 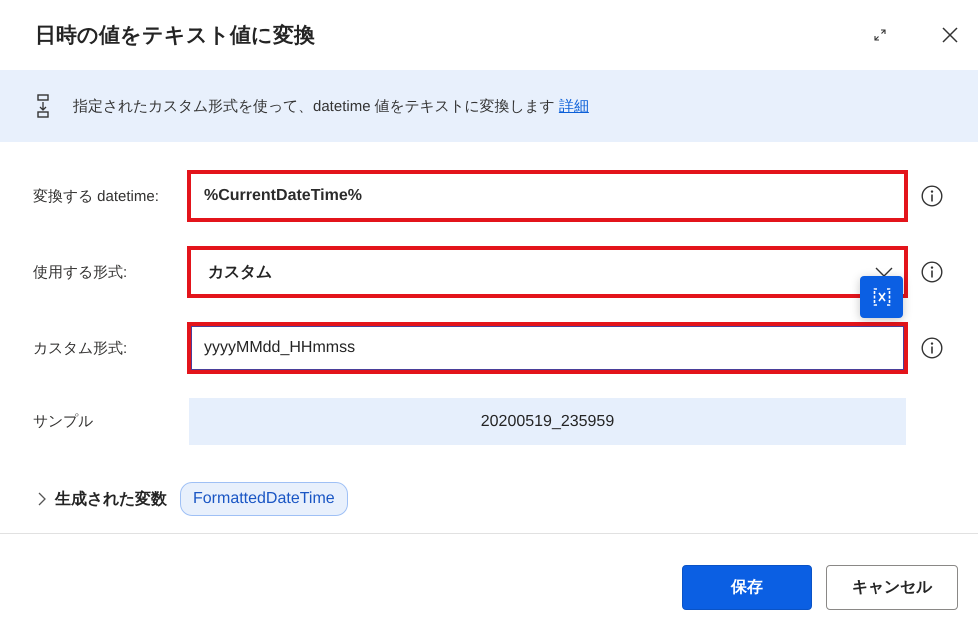 What do you see at coordinates (884, 272) in the screenshot?
I see `chevron-down-icon` at bounding box center [884, 272].